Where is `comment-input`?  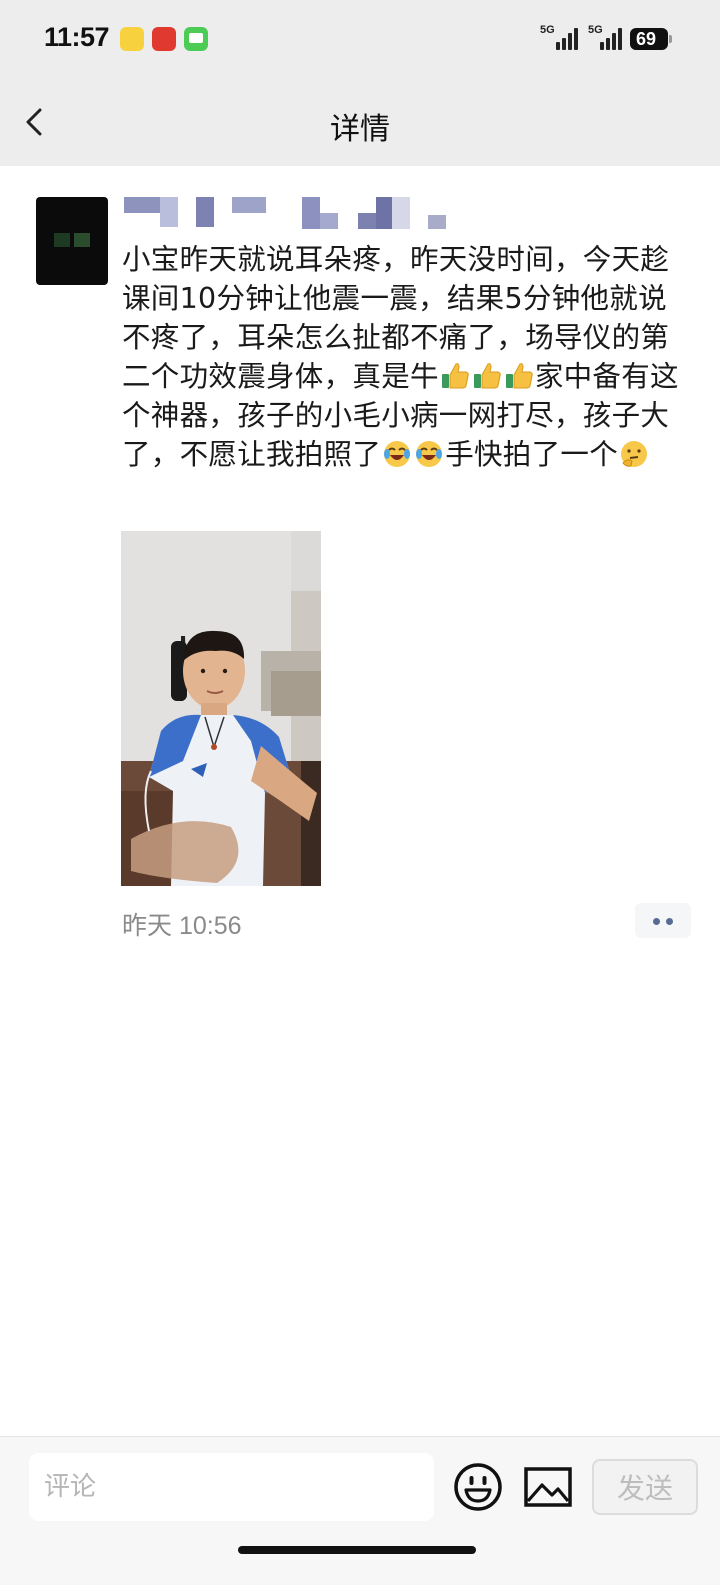 comment-input is located at coordinates (231, 1487).